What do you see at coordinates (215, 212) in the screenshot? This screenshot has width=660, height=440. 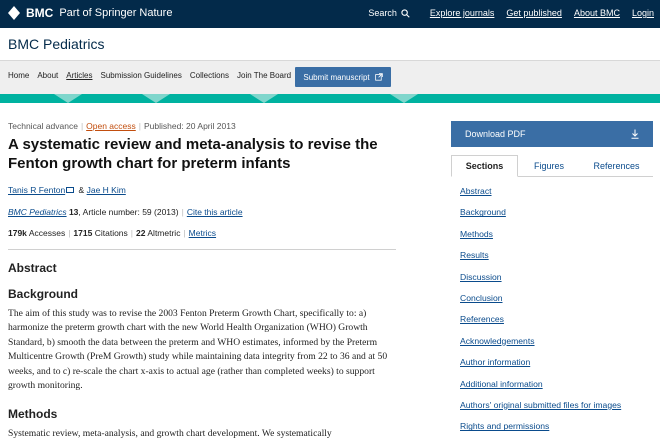 I see `cite-this-article-link: Cite this article` at bounding box center [215, 212].